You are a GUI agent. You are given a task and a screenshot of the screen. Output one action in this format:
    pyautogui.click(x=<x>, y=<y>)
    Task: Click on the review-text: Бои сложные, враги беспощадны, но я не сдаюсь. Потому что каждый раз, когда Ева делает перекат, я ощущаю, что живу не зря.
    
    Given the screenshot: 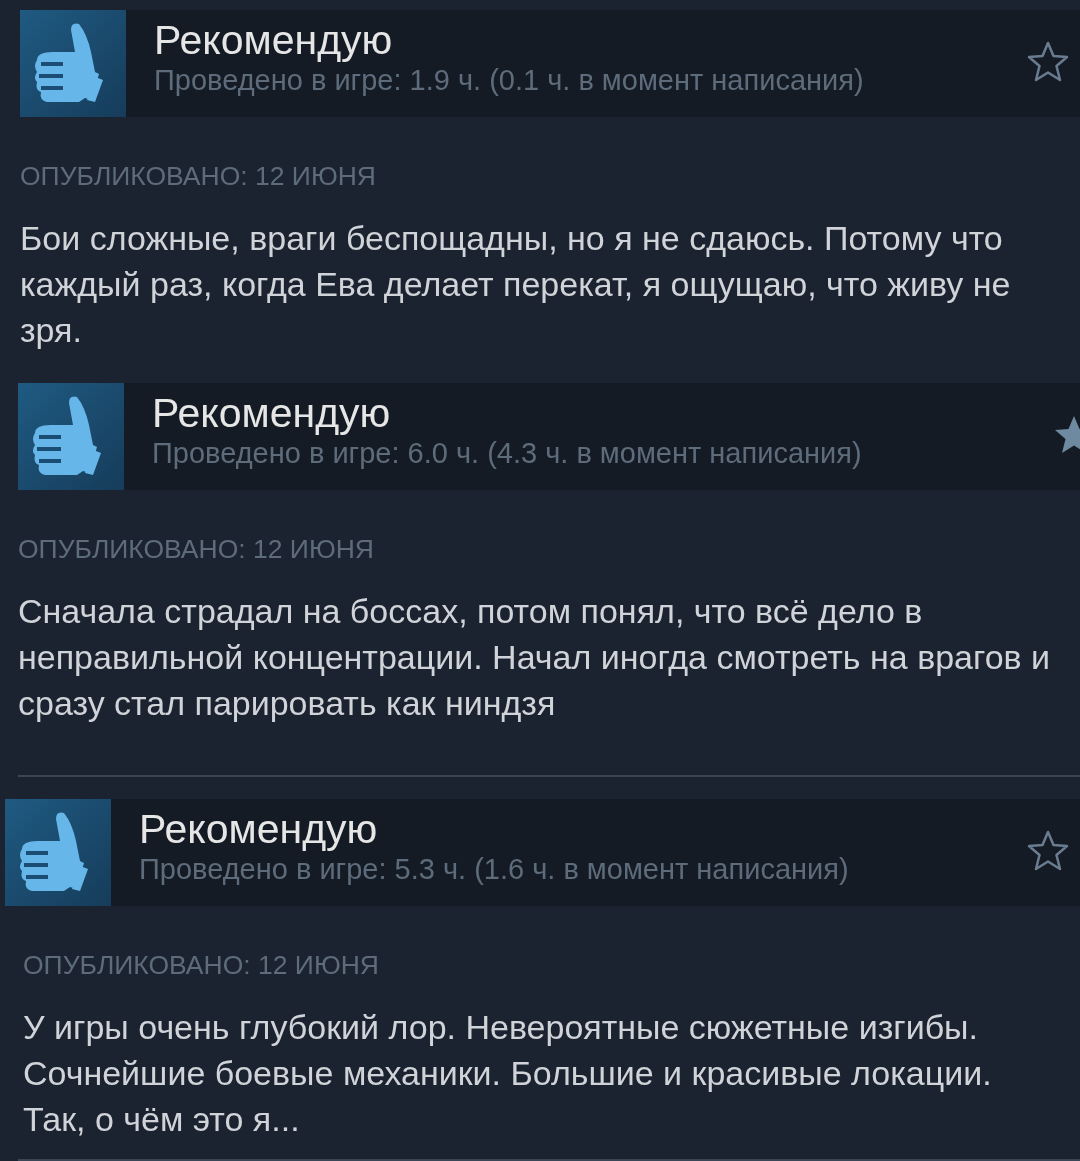 What is the action you would take?
    pyautogui.click(x=516, y=284)
    